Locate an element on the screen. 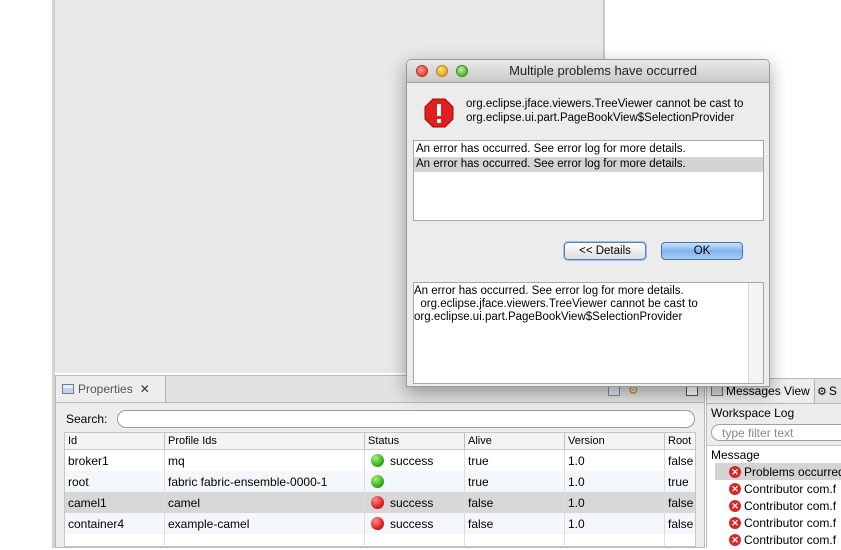 The width and height of the screenshot is (841, 550). close-icon: ✕ is located at coordinates (145, 389).